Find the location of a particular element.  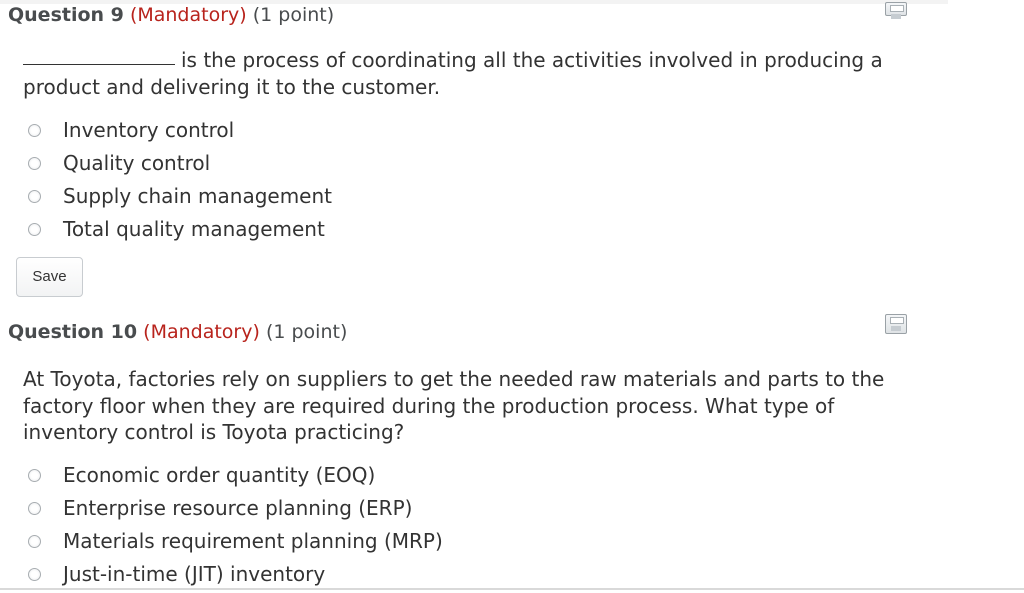

option-mrp: Materials requirement planning (MRP) is located at coordinates (300, 543).